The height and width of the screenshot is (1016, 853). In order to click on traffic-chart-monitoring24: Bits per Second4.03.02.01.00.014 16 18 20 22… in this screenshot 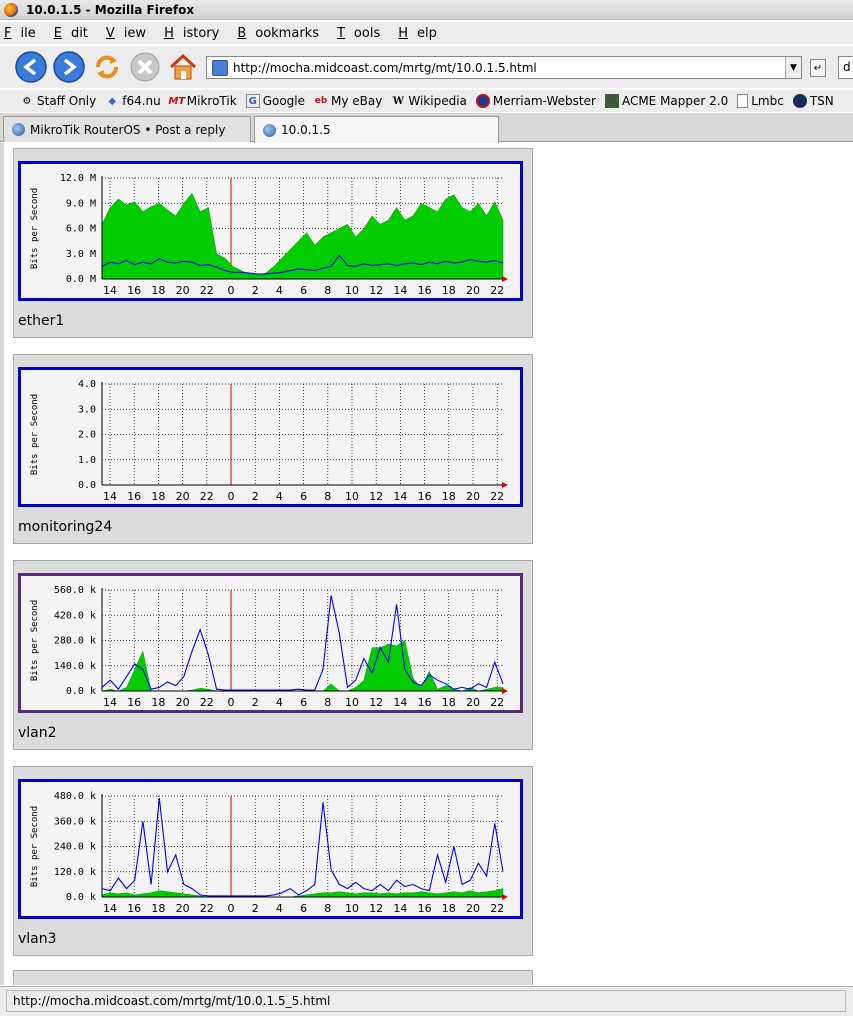, I will do `click(269, 441)`.